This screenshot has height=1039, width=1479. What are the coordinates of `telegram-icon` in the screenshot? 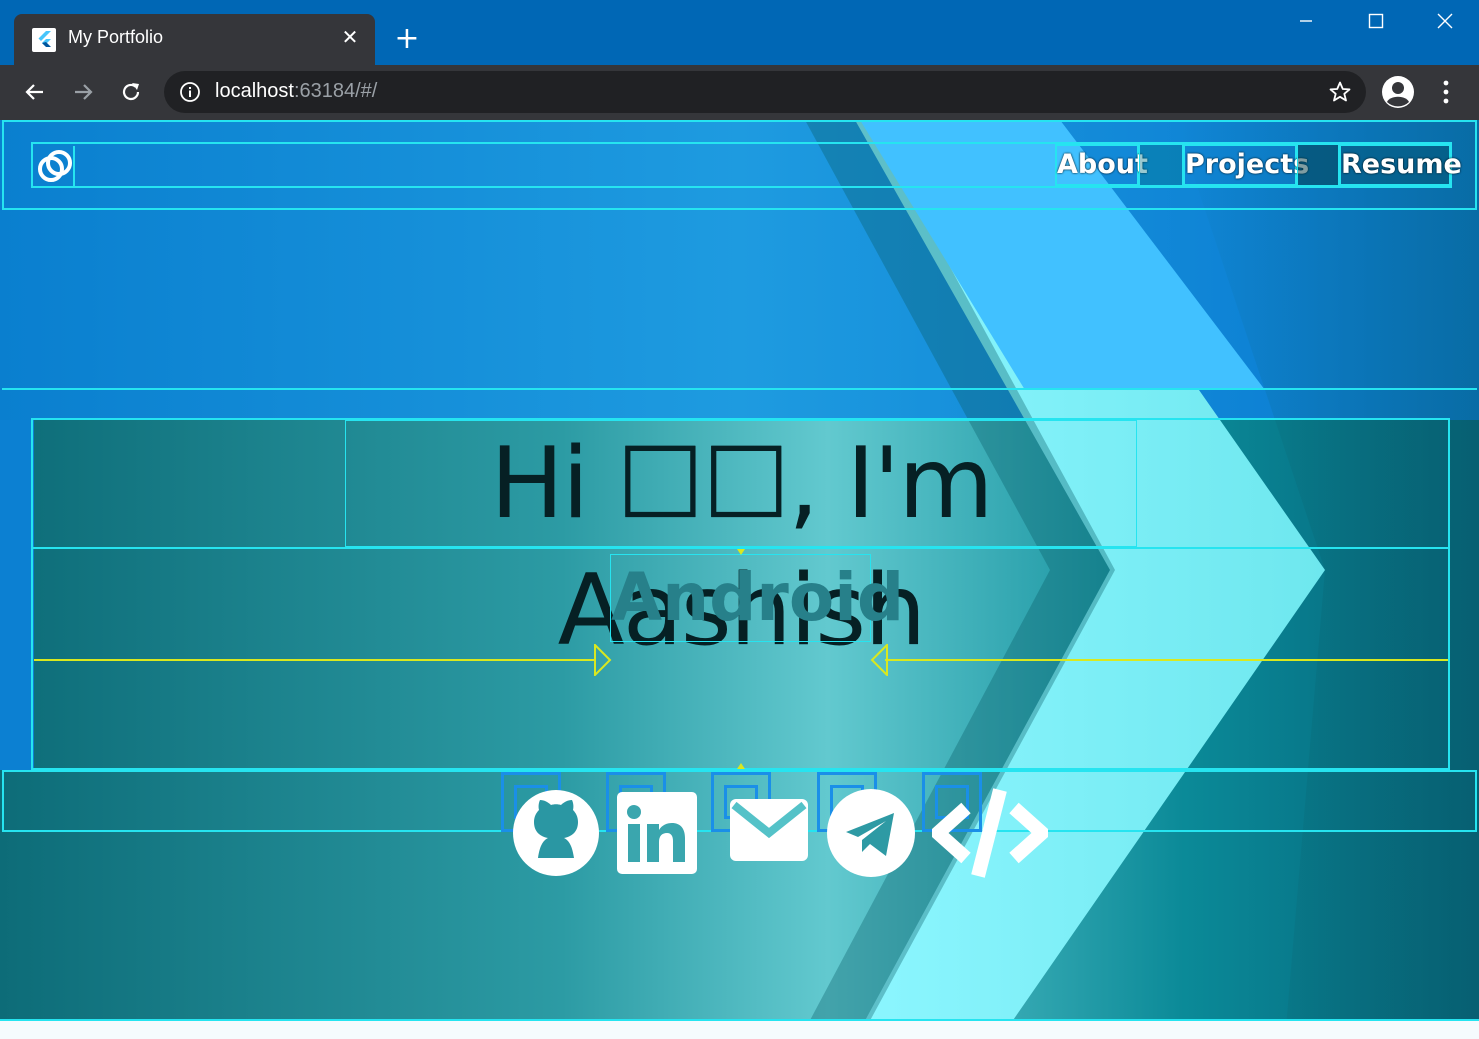 It's located at (871, 833).